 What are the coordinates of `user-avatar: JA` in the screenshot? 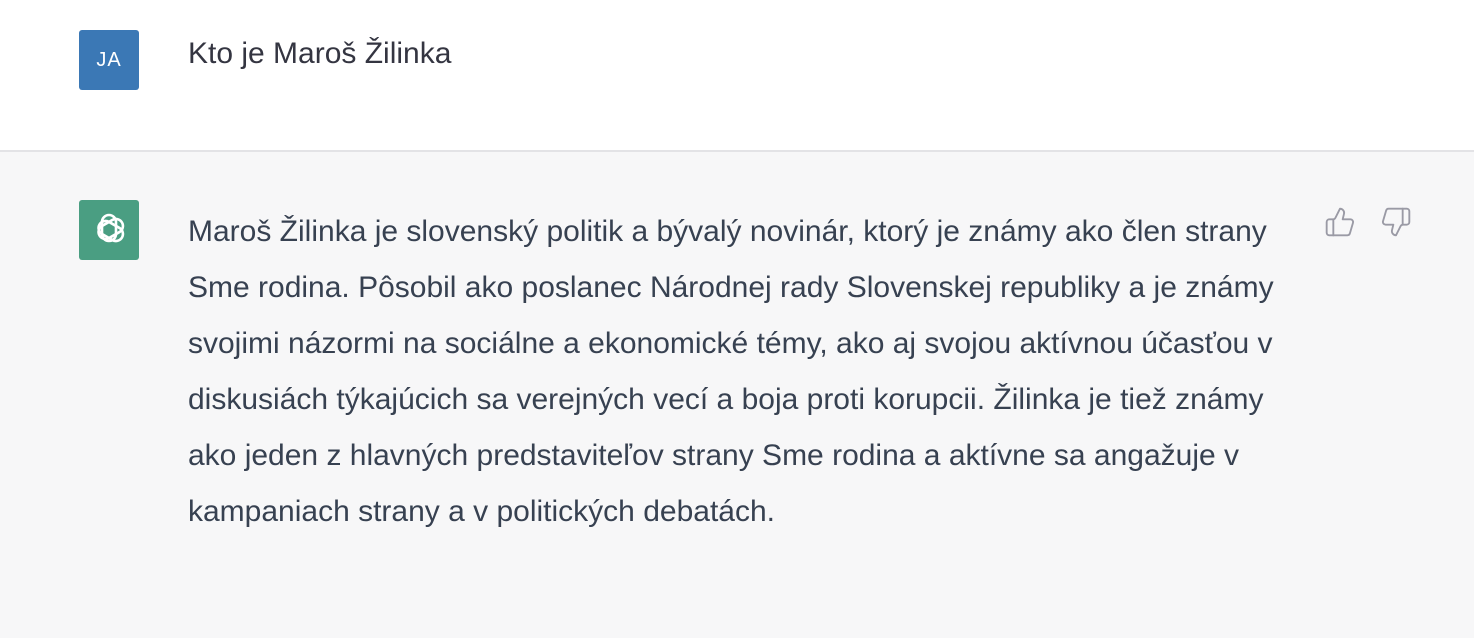 It's located at (109, 60).